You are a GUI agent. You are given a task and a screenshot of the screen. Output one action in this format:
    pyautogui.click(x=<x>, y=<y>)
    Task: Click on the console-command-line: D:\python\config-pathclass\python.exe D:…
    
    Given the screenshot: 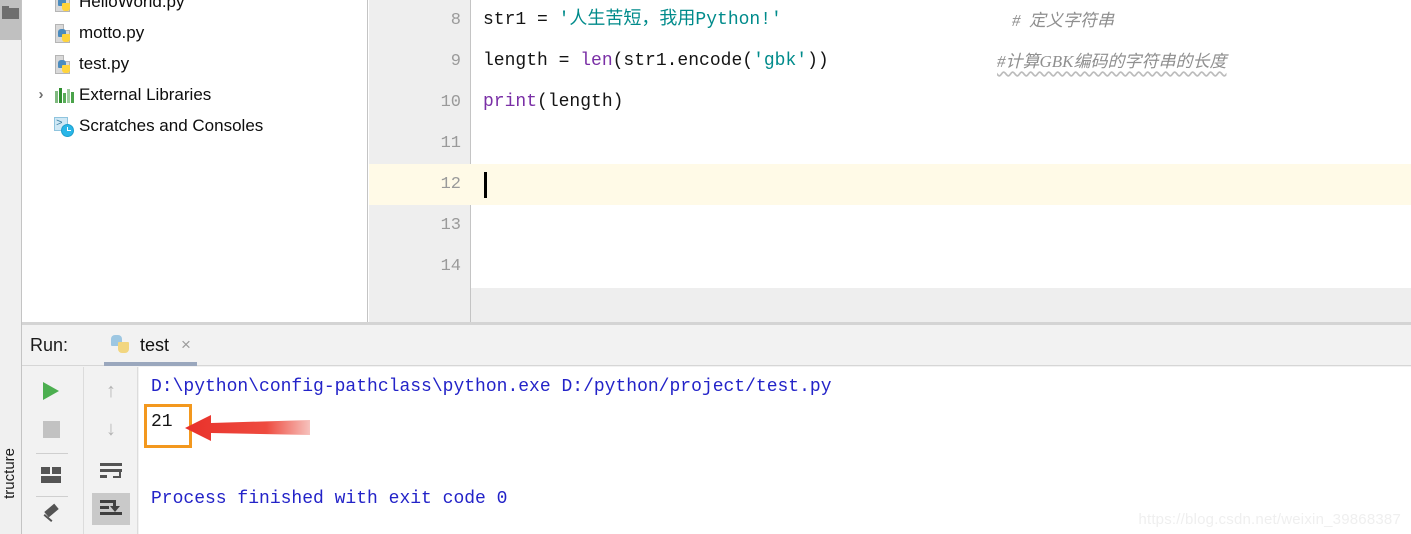 What is the action you would take?
    pyautogui.click(x=491, y=387)
    